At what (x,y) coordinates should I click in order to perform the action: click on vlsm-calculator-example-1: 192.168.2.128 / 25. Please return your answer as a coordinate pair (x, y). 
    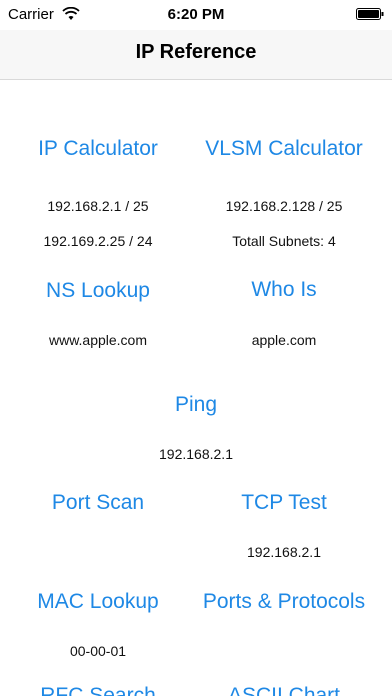
    Looking at the image, I should click on (284, 206).